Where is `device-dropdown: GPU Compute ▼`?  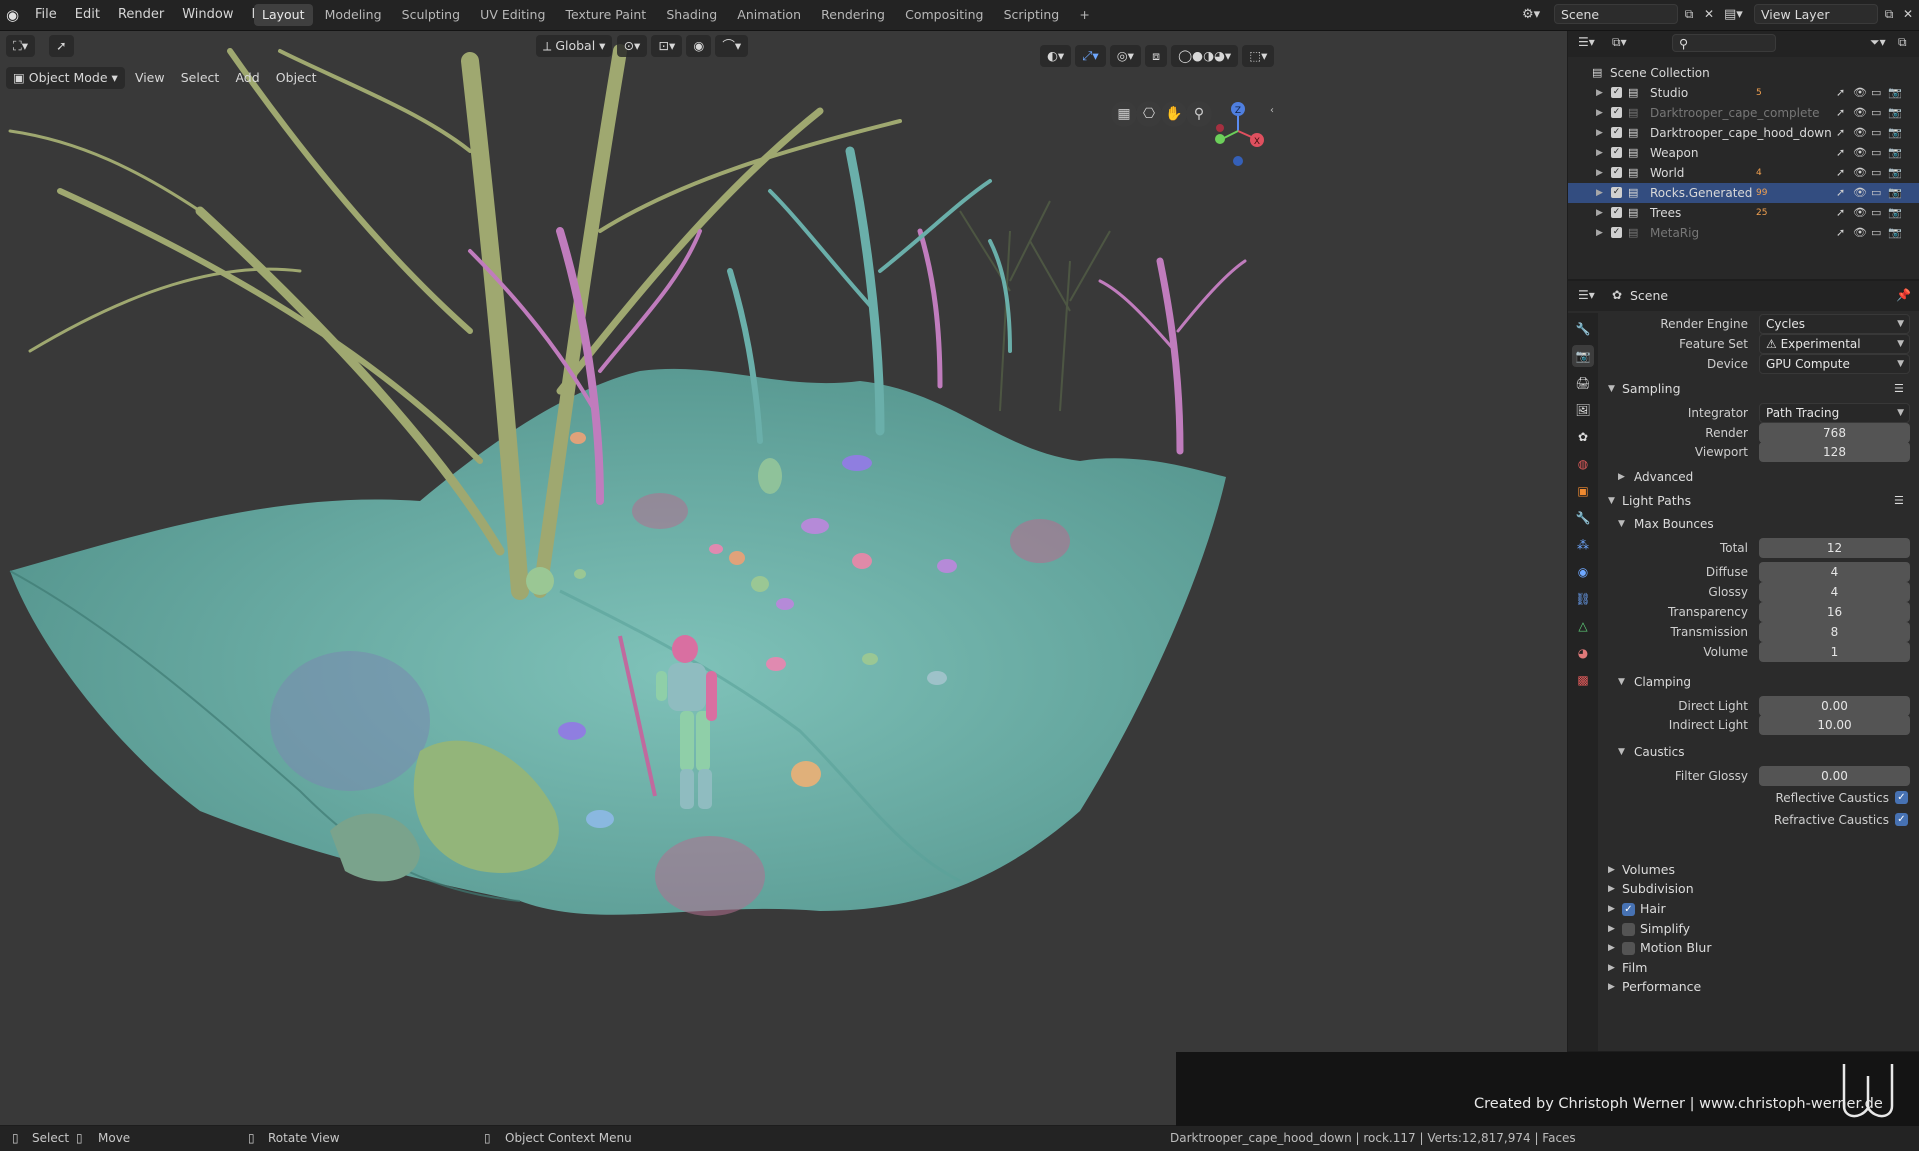 device-dropdown: GPU Compute ▼ is located at coordinates (1834, 364).